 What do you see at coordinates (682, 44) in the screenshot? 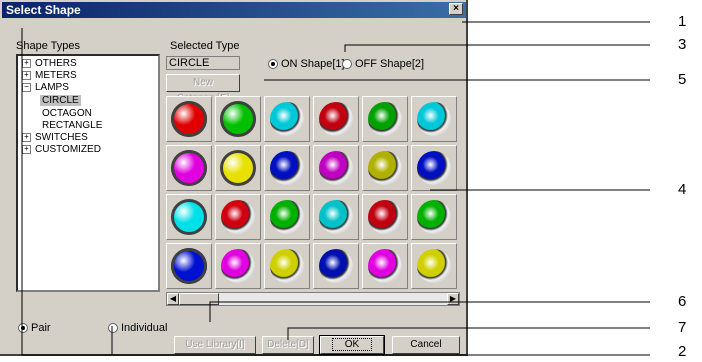
I see `callout-3: 3` at bounding box center [682, 44].